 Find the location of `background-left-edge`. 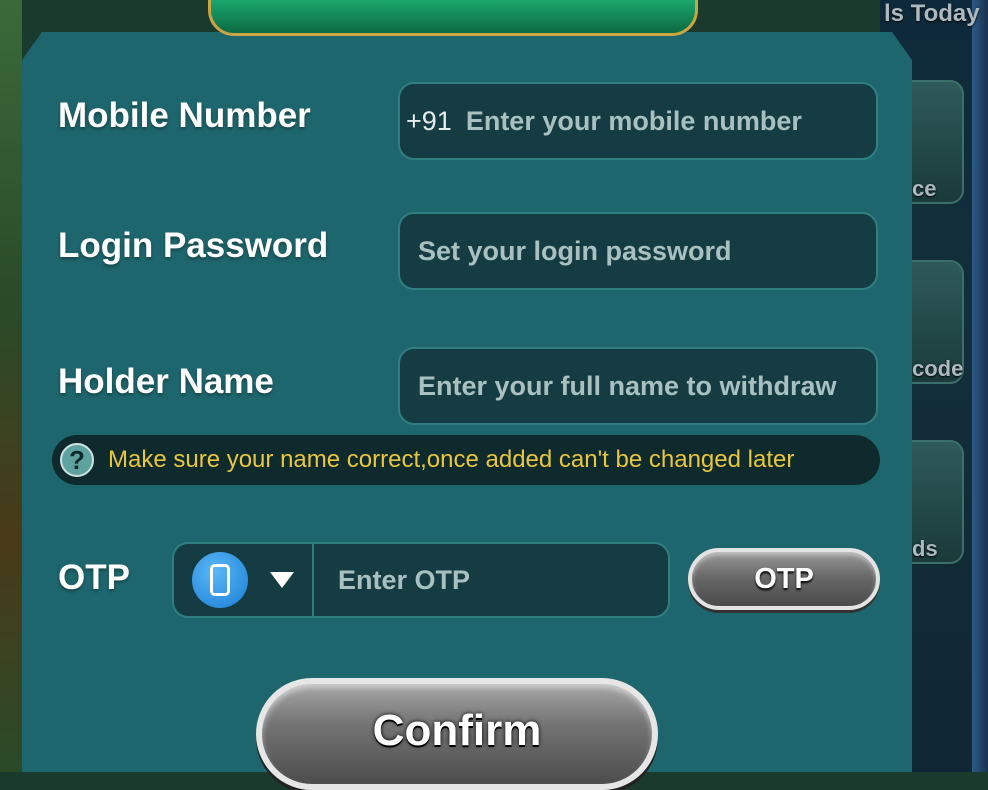

background-left-edge is located at coordinates (11, 386).